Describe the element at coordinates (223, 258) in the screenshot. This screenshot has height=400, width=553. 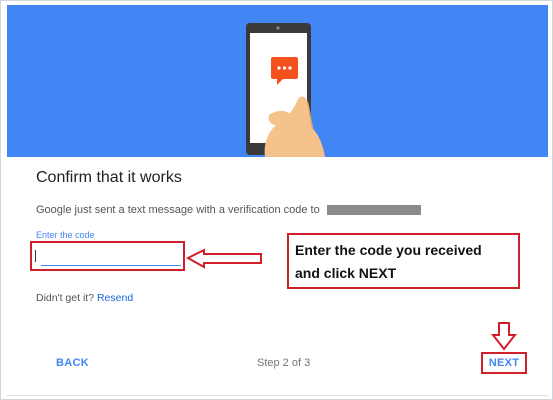
I see `left-arrow-icon` at that location.